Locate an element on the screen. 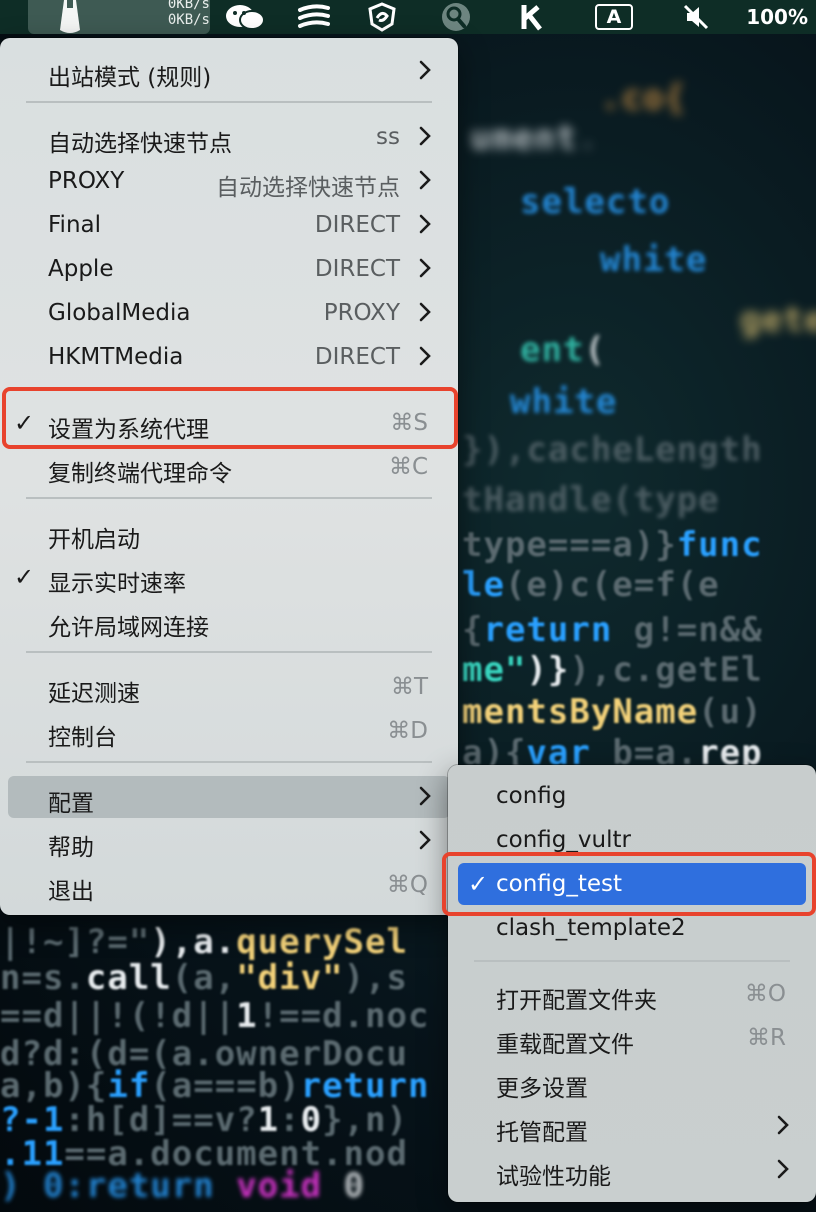 Image resolution: width=816 pixels, height=1212 pixels. battery-percentage: 100% is located at coordinates (777, 17).